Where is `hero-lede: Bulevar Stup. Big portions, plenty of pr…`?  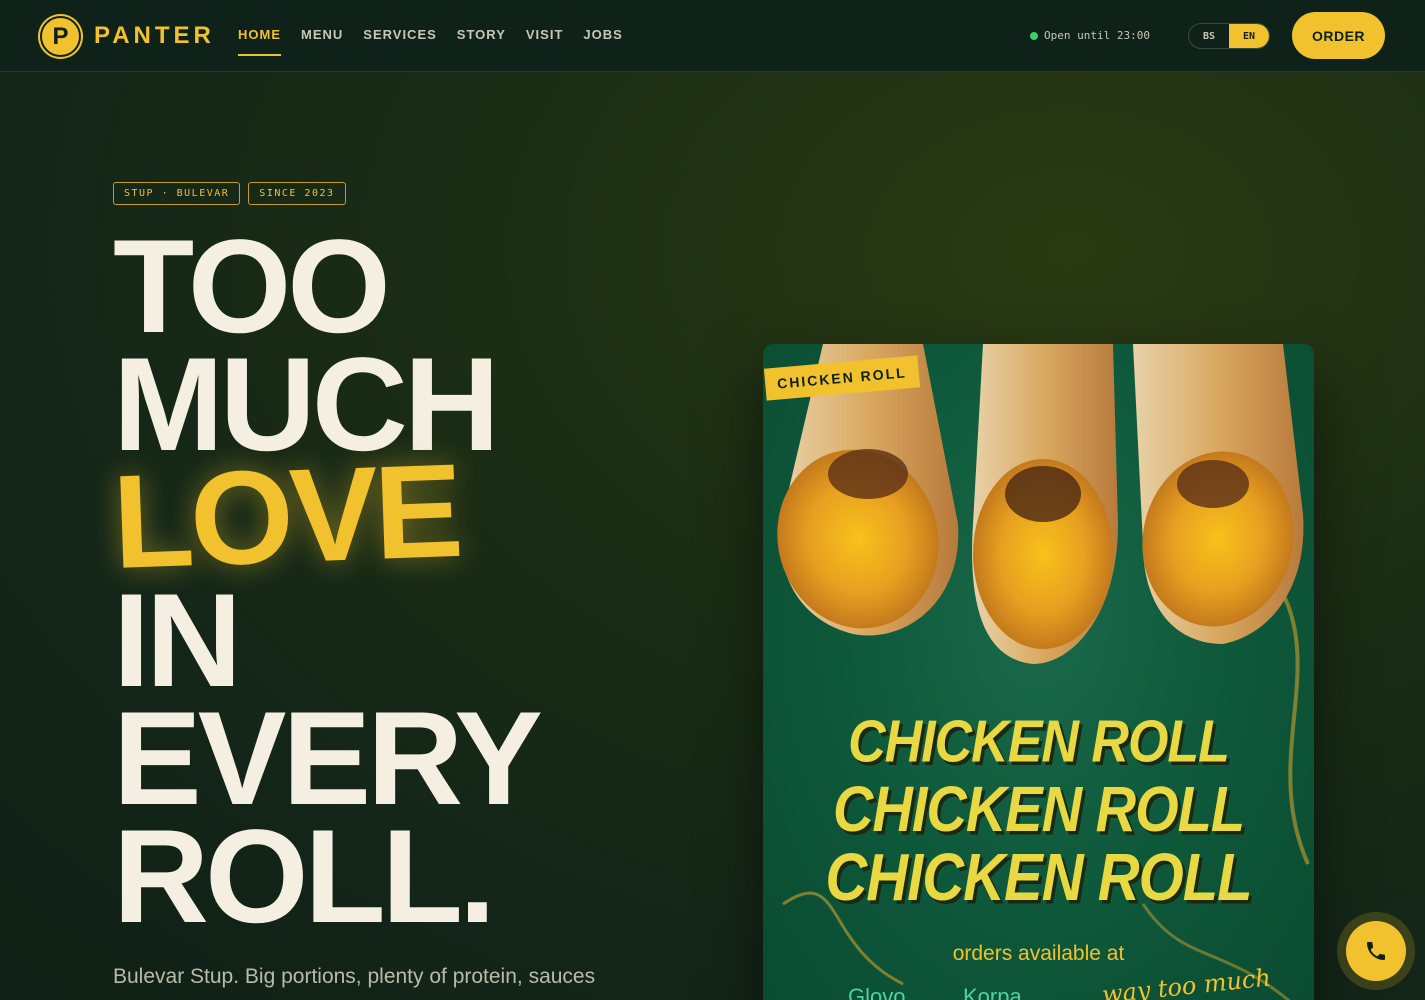
hero-lede: Bulevar Stup. Big portions, plenty of pr… is located at coordinates (354, 976).